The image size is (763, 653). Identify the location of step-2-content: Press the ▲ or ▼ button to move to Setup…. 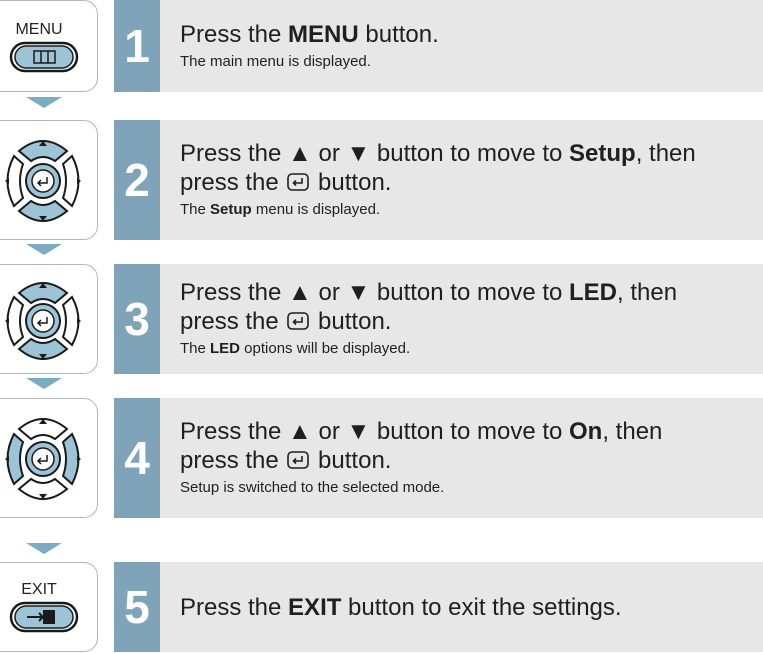
(461, 180).